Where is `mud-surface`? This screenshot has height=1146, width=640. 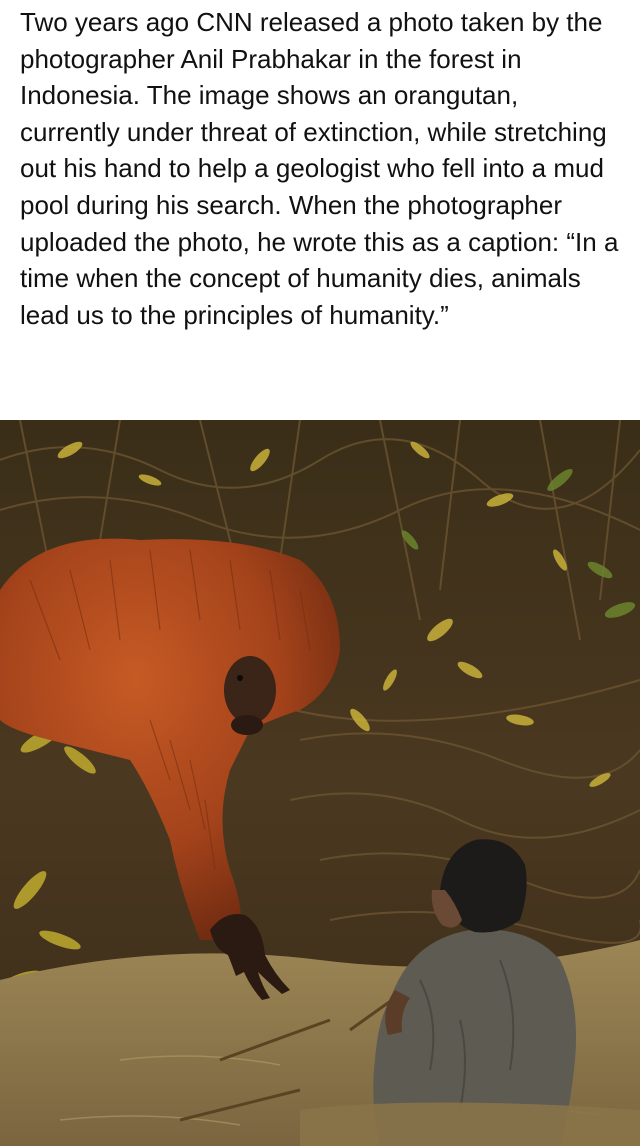 mud-surface is located at coordinates (470, 1124).